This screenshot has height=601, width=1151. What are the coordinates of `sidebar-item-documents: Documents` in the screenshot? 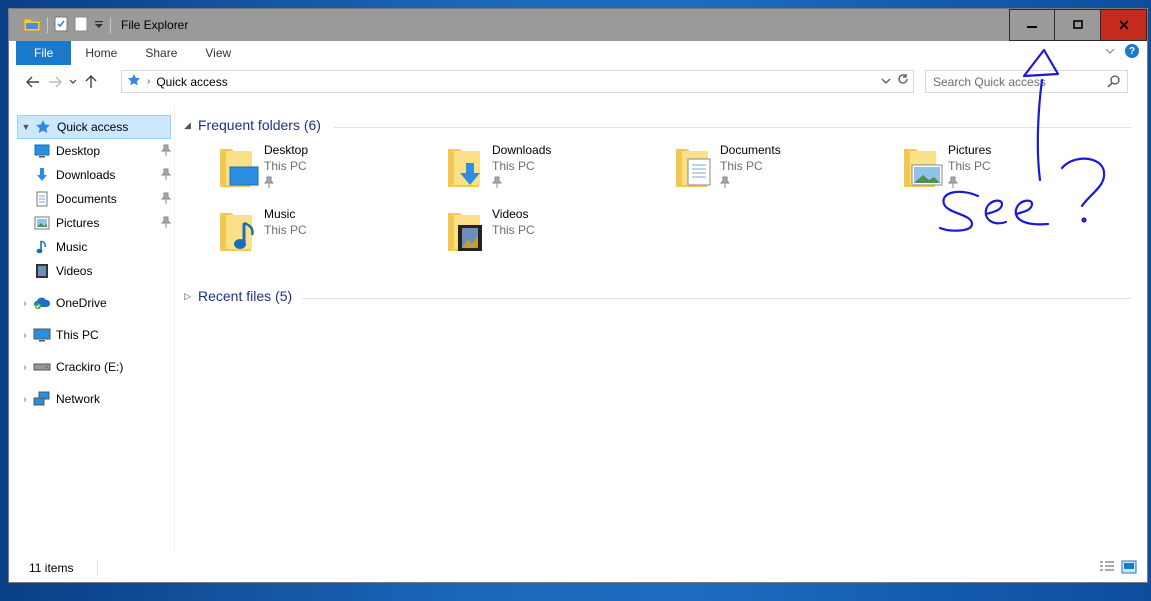 It's located at (102, 199).